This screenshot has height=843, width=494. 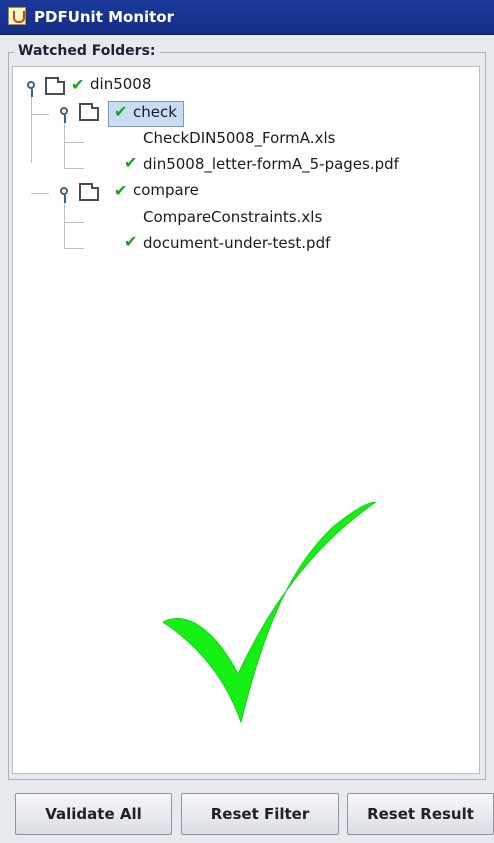 What do you see at coordinates (17, 16) in the screenshot?
I see `java-app-icon` at bounding box center [17, 16].